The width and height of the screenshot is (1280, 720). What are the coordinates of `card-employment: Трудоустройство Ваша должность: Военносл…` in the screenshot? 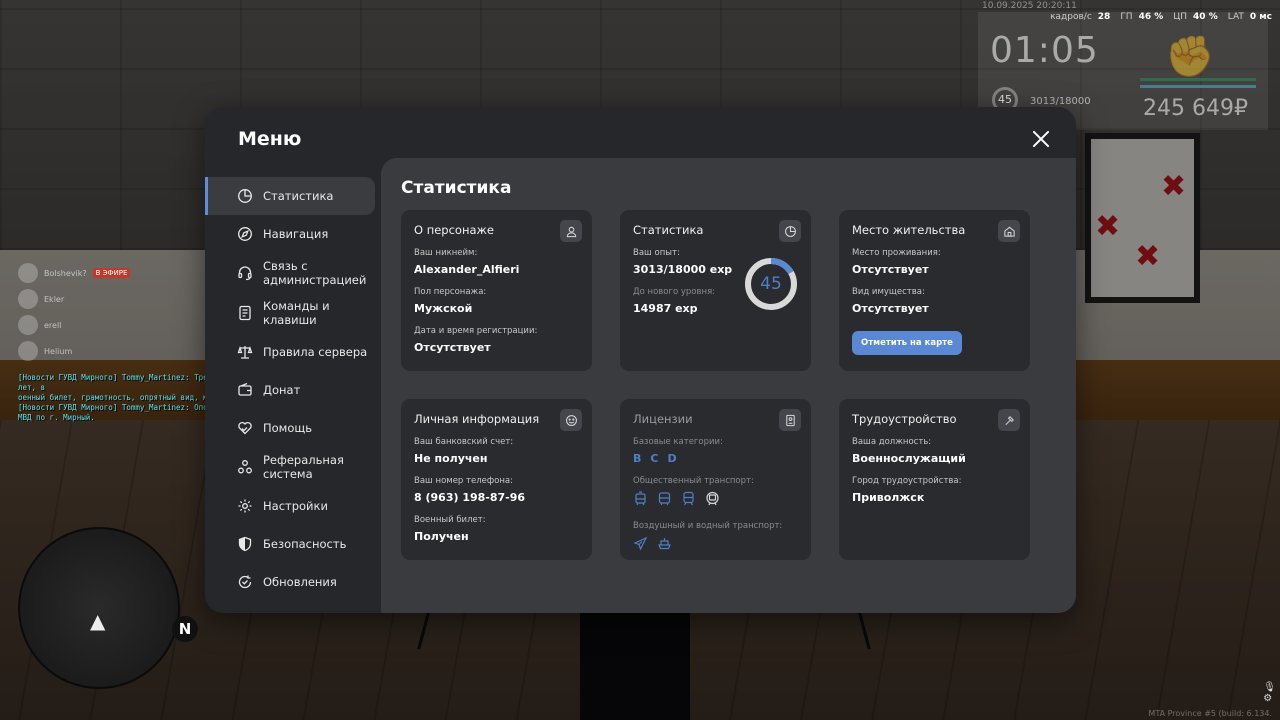 It's located at (934, 479).